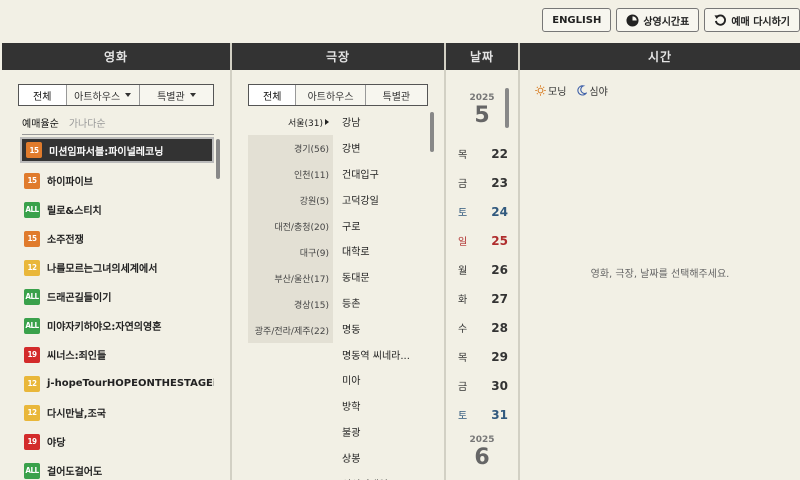 Image resolution: width=800 pixels, height=480 pixels. Describe the element at coordinates (483, 269) in the screenshot. I see `date-item: 월 26` at that location.